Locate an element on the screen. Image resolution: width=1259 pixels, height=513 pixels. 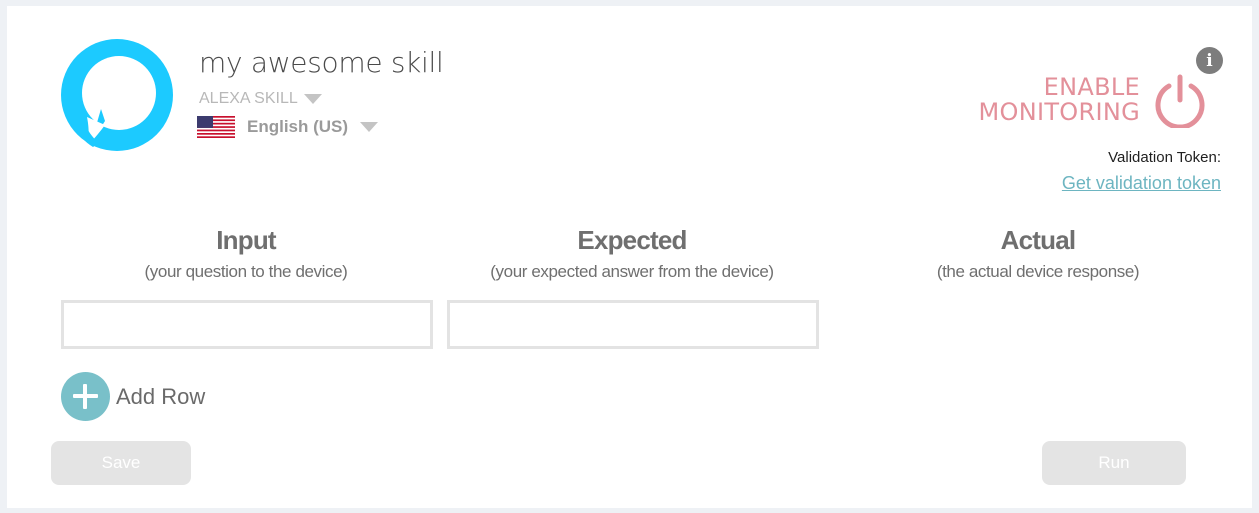
power-icon is located at coordinates (1180, 101).